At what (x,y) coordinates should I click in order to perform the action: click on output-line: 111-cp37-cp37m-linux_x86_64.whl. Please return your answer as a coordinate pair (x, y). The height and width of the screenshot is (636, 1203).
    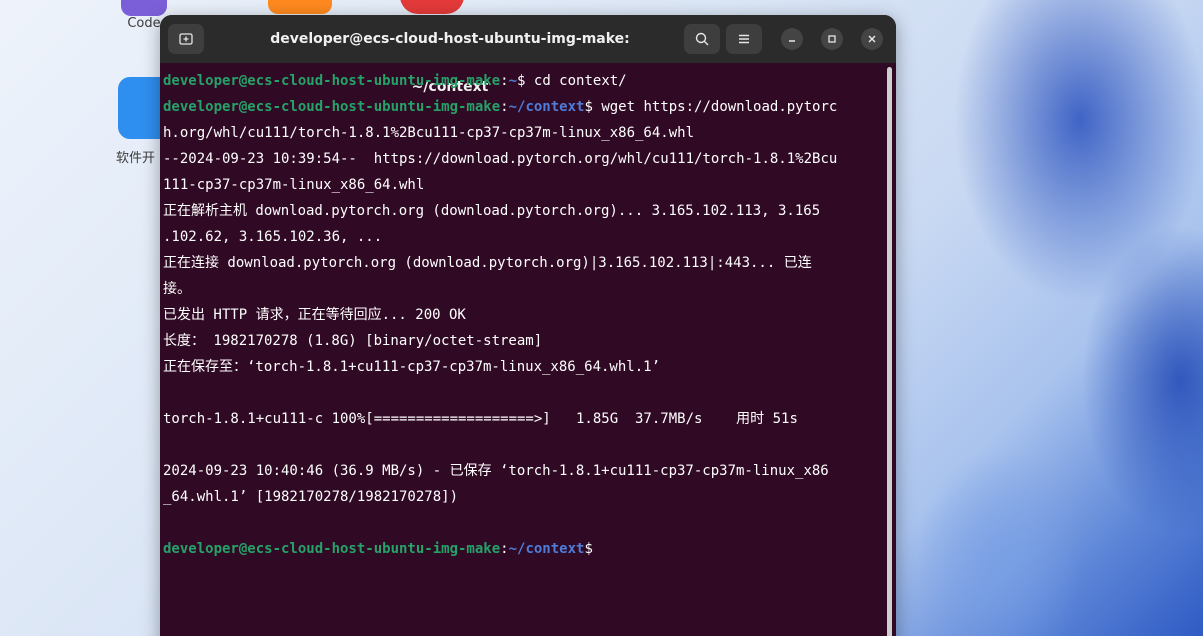
    Looking at the image, I should click on (294, 185).